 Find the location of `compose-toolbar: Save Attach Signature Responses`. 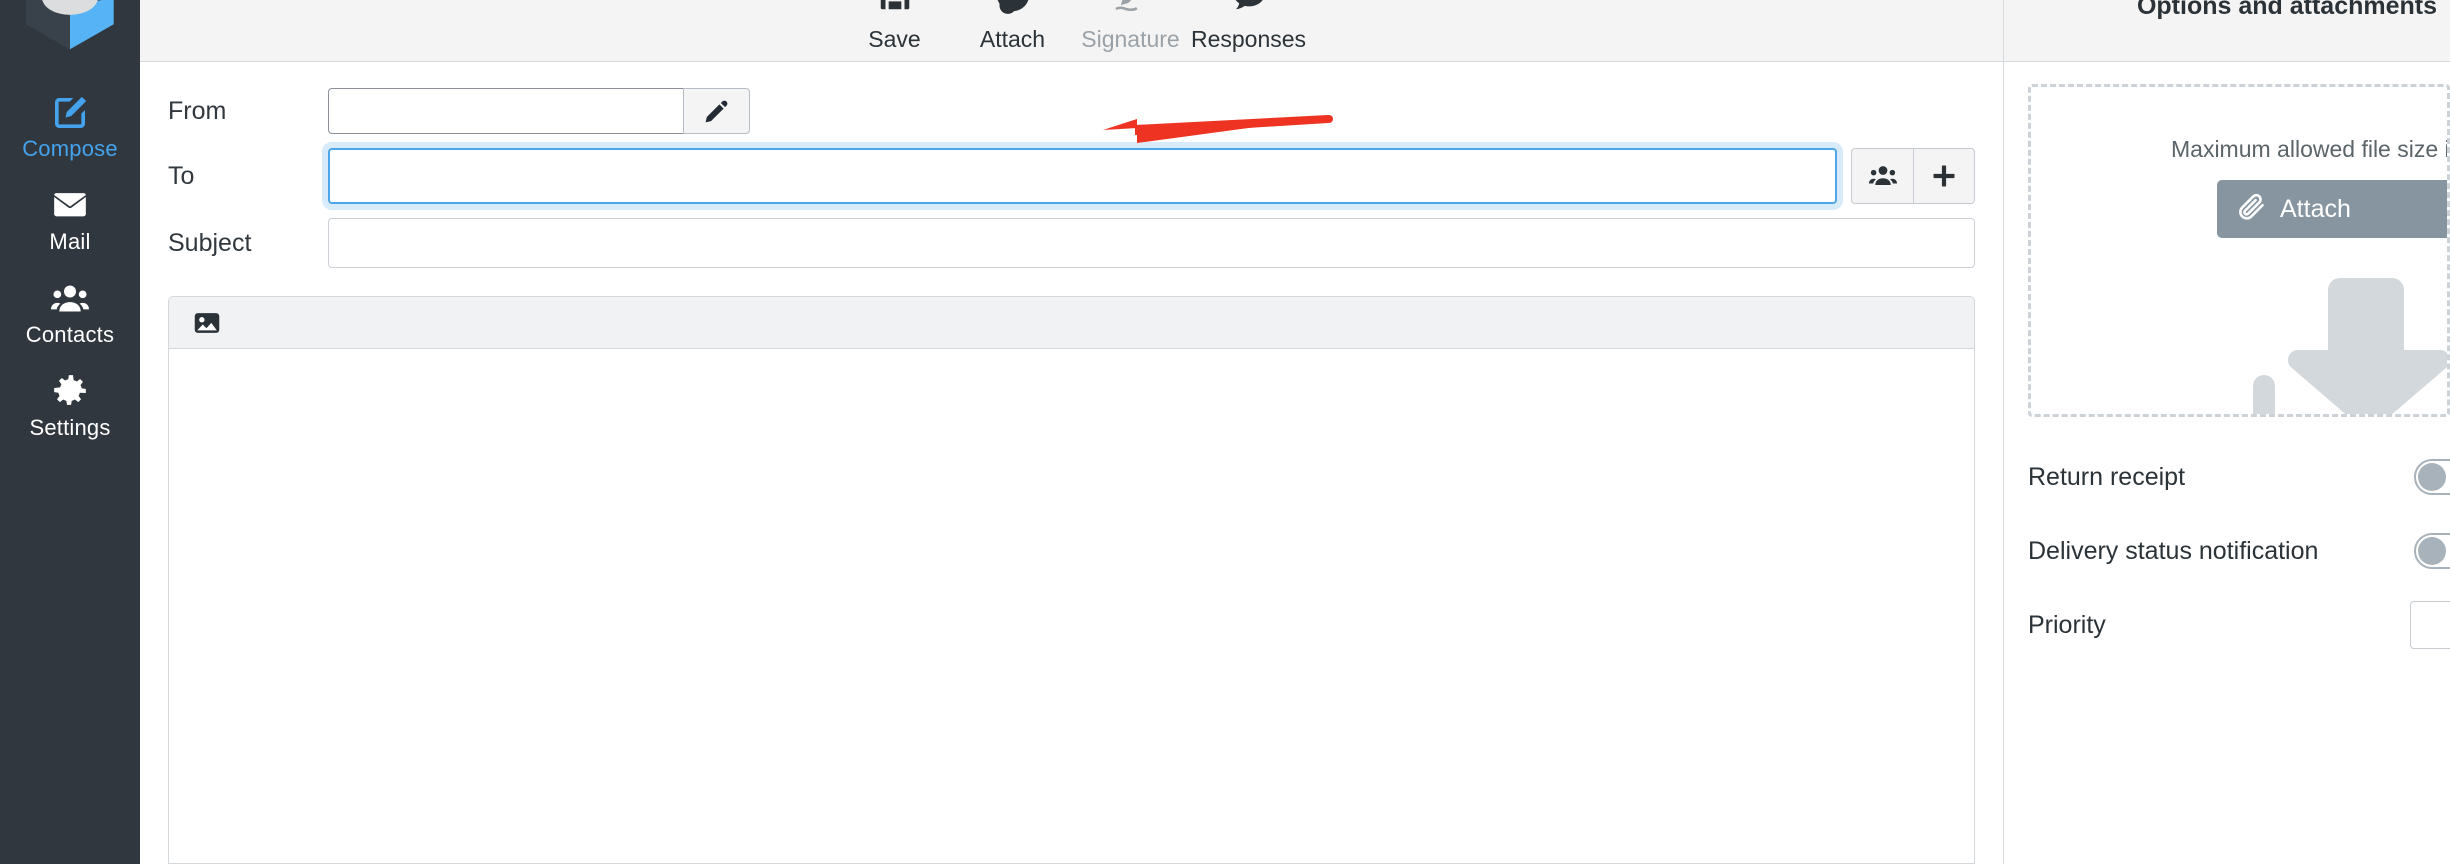

compose-toolbar: Save Attach Signature Responses is located at coordinates (1071, 31).